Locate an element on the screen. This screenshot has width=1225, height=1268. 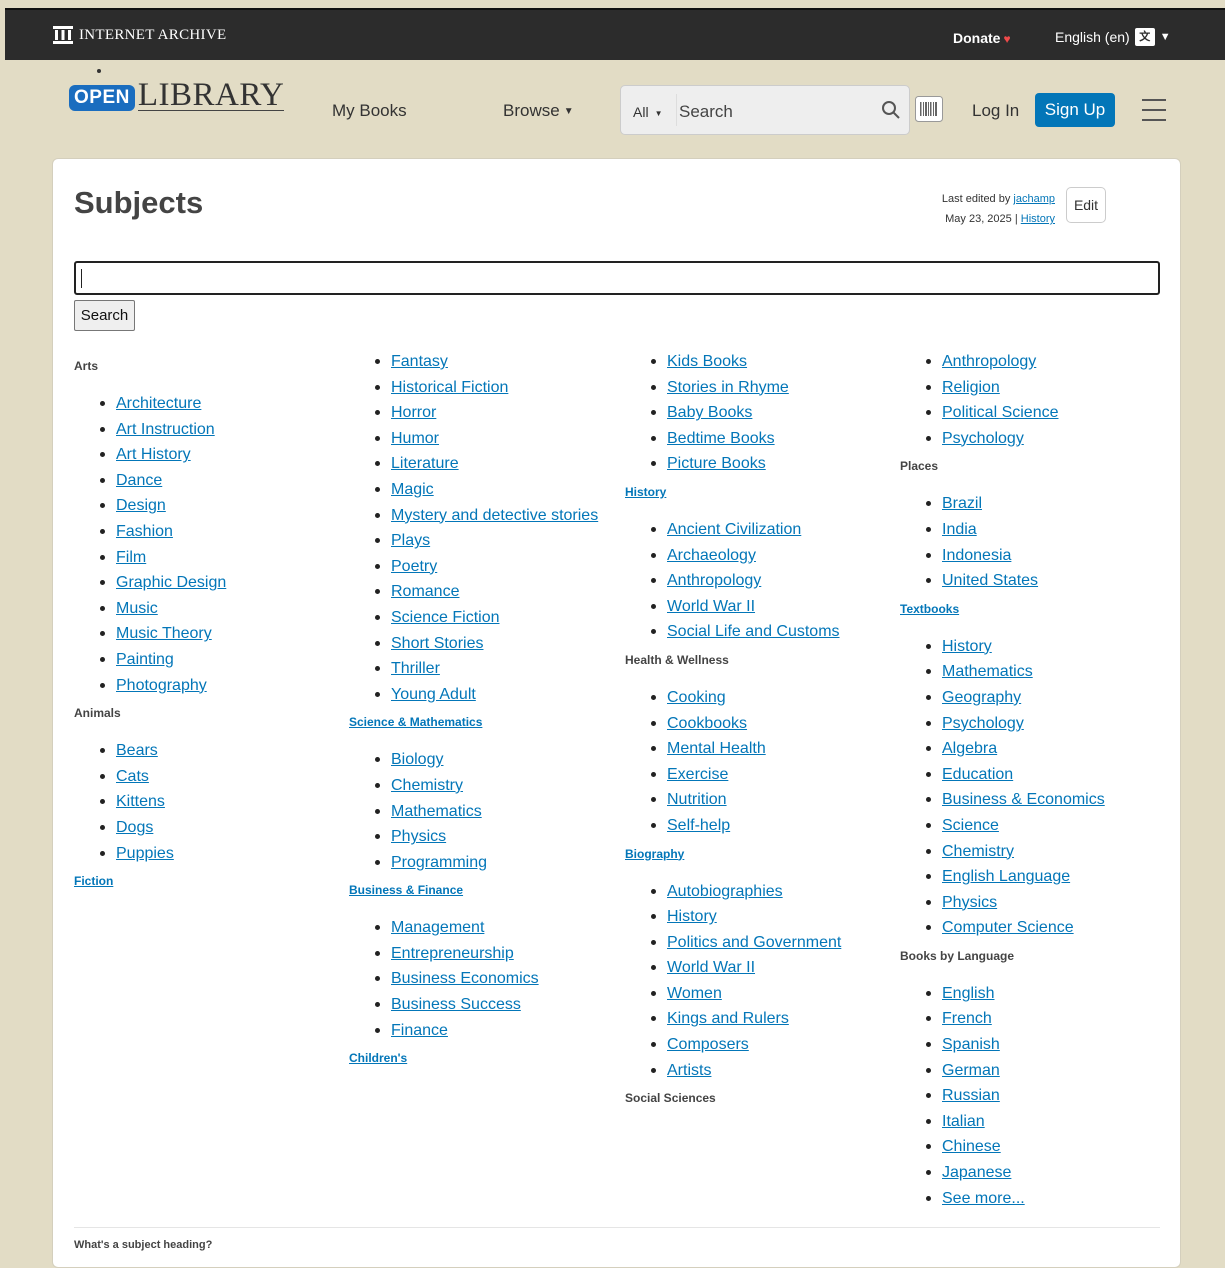
editor-user-link: jachamp is located at coordinates (1034, 199).